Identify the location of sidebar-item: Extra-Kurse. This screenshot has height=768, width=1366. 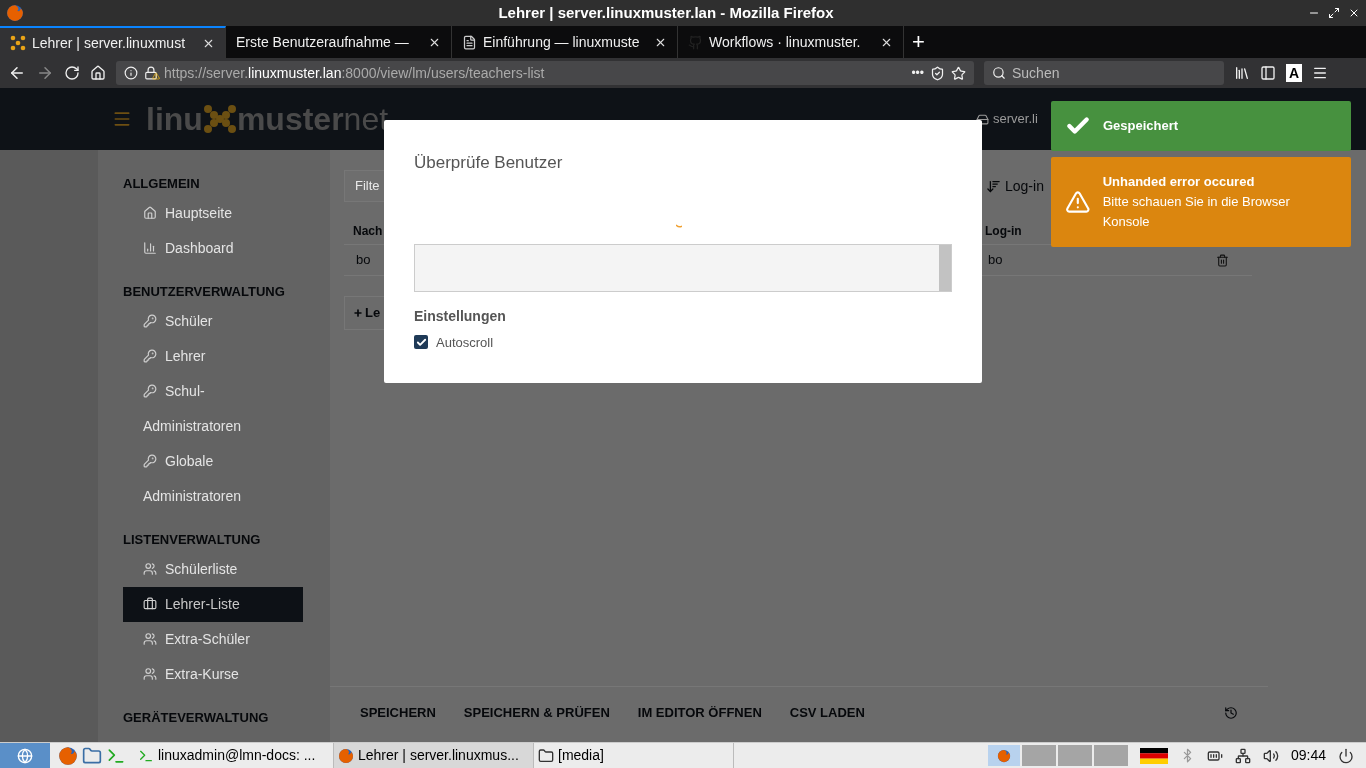
(213, 674).